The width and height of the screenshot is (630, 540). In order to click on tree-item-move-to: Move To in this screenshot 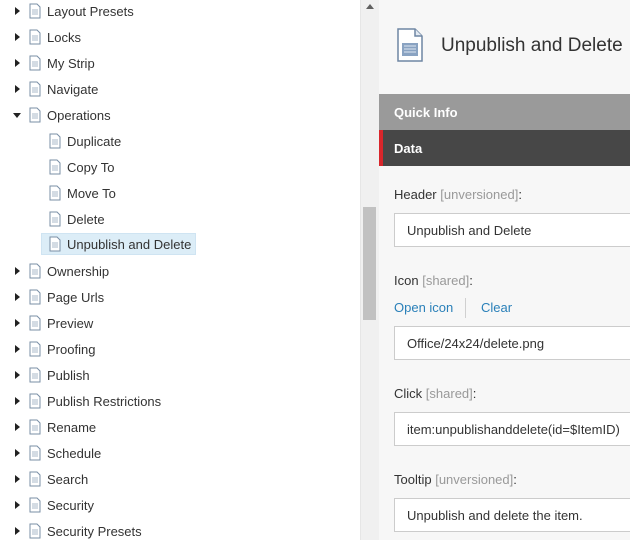, I will do `click(81, 193)`.